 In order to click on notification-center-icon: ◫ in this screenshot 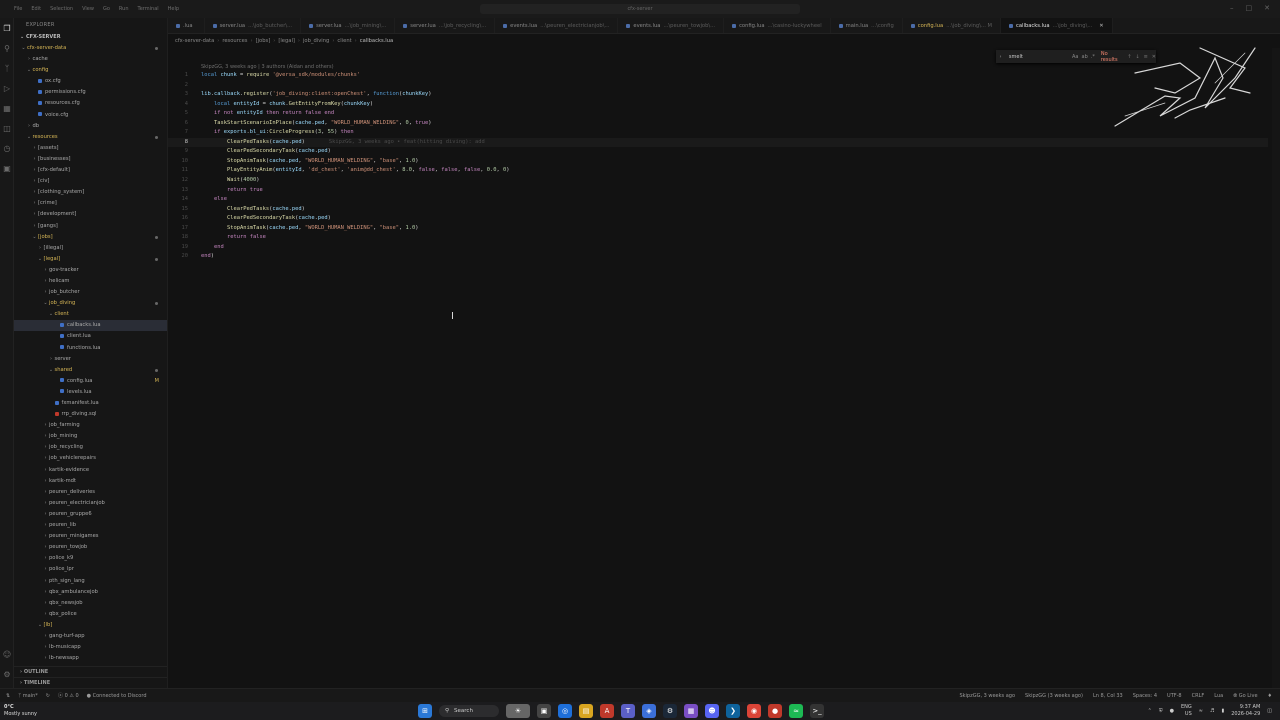, I will do `click(1269, 711)`.